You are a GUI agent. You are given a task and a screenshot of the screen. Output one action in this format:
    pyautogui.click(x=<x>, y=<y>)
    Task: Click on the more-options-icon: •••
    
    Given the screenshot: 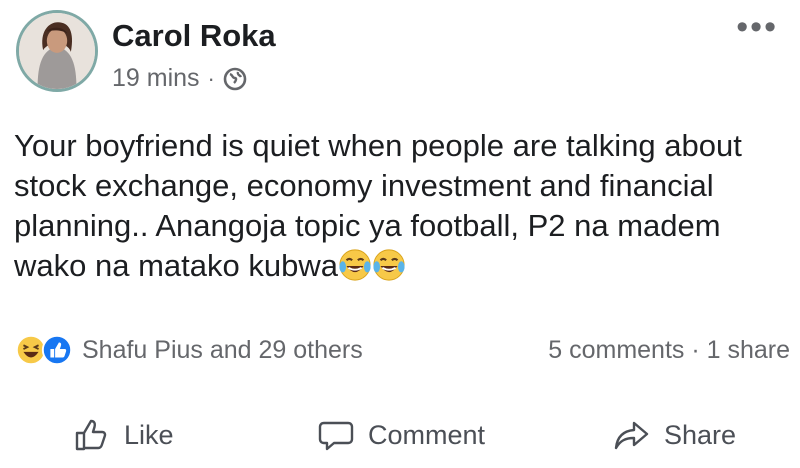 What is the action you would take?
    pyautogui.click(x=757, y=27)
    